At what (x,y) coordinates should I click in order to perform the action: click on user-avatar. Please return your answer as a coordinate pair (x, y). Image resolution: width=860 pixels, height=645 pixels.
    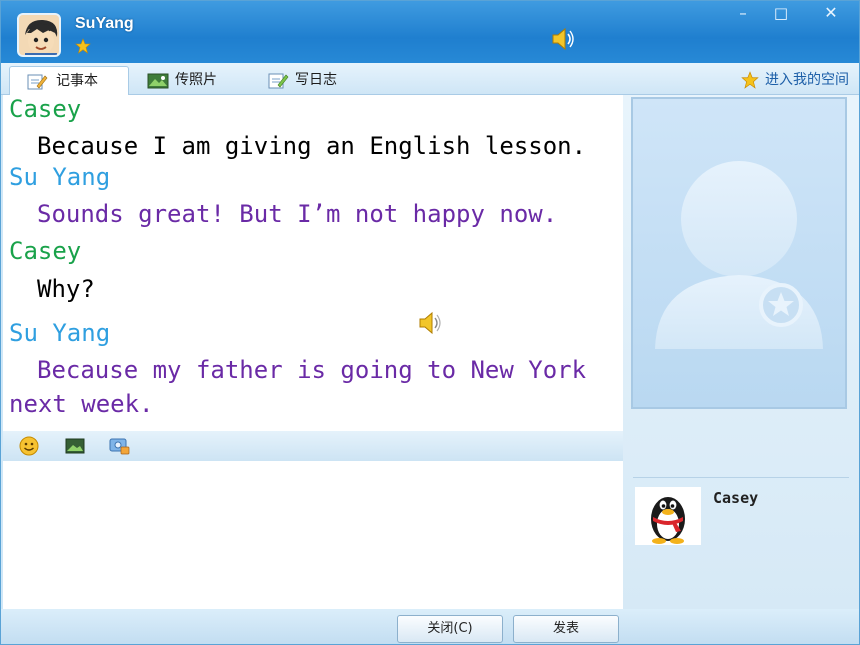
    Looking at the image, I should click on (39, 35).